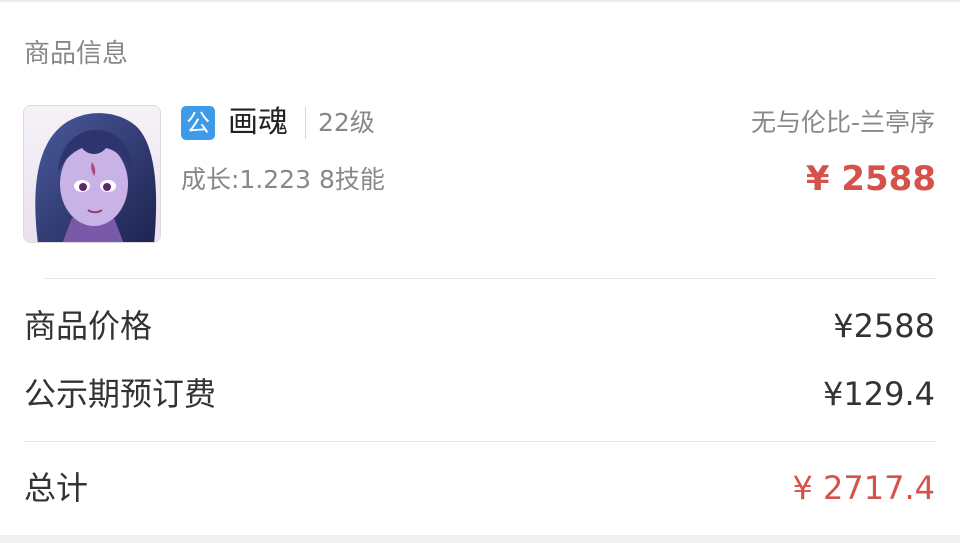 This screenshot has height=543, width=960. I want to click on name-separator, so click(305, 123).